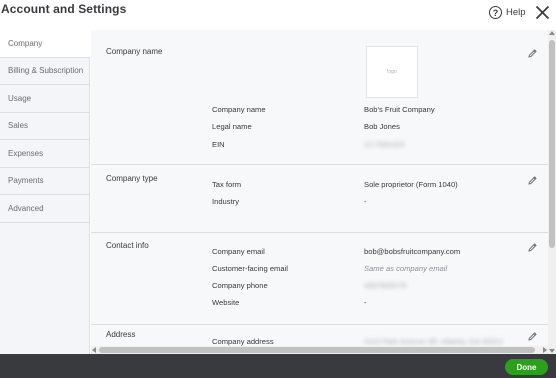 The height and width of the screenshot is (378, 556). Describe the element at coordinates (365, 201) in the screenshot. I see `industry-value: -` at that location.